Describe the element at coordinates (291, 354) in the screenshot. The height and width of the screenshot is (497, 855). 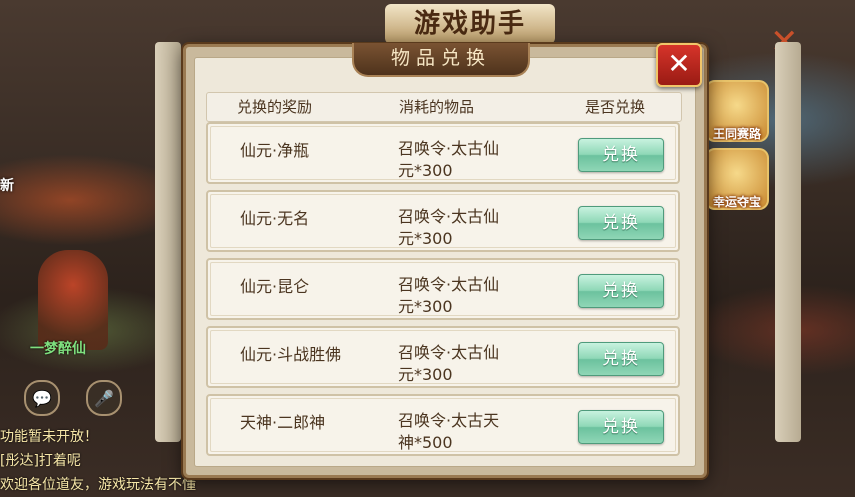
I see `reward-name: 仙元·斗战胜佛` at that location.